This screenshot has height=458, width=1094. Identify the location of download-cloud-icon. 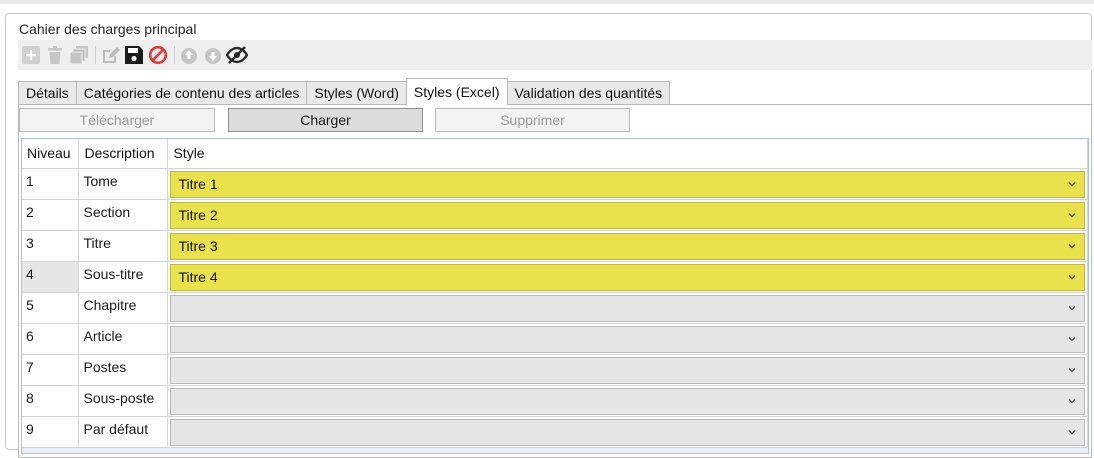
(213, 55).